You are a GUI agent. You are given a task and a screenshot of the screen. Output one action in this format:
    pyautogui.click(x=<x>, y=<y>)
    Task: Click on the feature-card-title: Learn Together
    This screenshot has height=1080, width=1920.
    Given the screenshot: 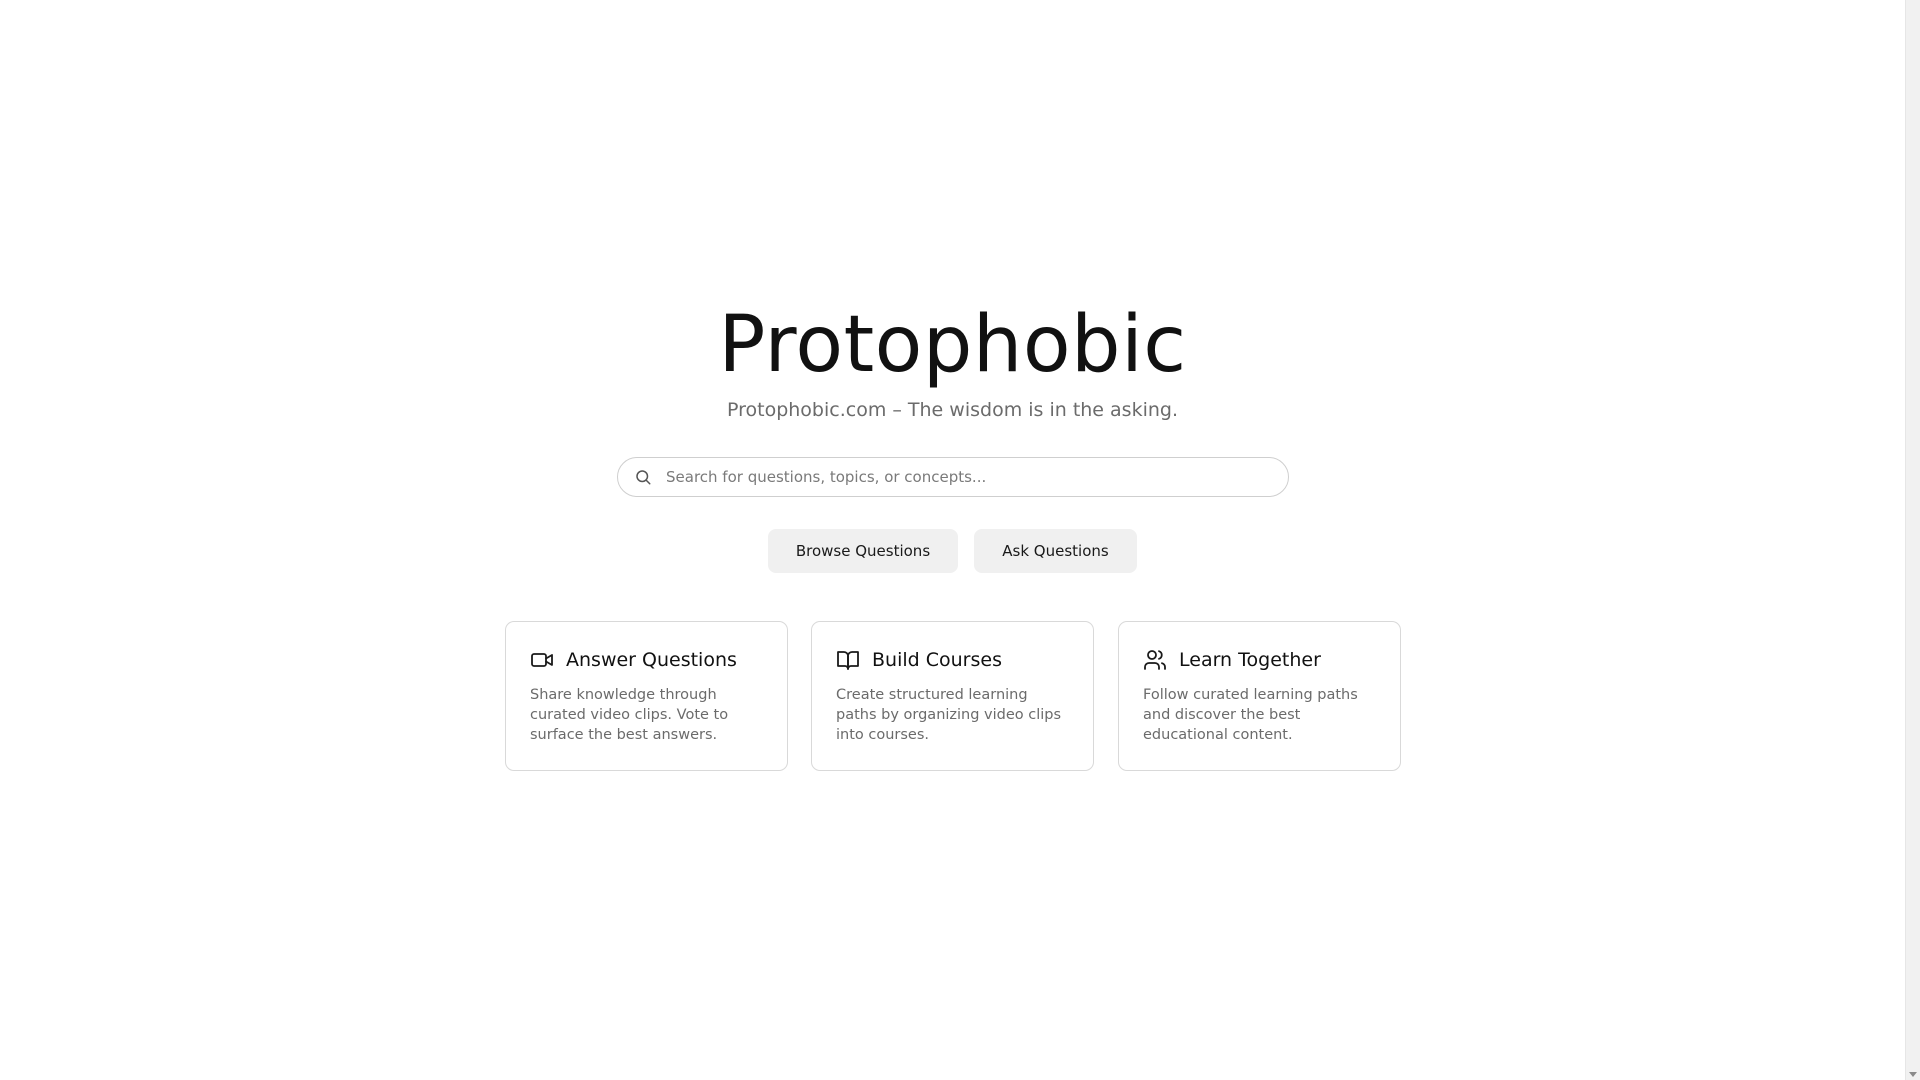 What is the action you would take?
    pyautogui.click(x=1250, y=660)
    